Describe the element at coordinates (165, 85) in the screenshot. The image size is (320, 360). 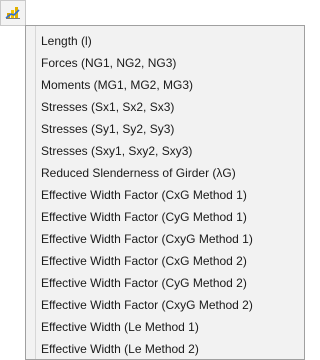
I see `menu-item-moments: Moments (MG1, MG2, MG3)` at that location.